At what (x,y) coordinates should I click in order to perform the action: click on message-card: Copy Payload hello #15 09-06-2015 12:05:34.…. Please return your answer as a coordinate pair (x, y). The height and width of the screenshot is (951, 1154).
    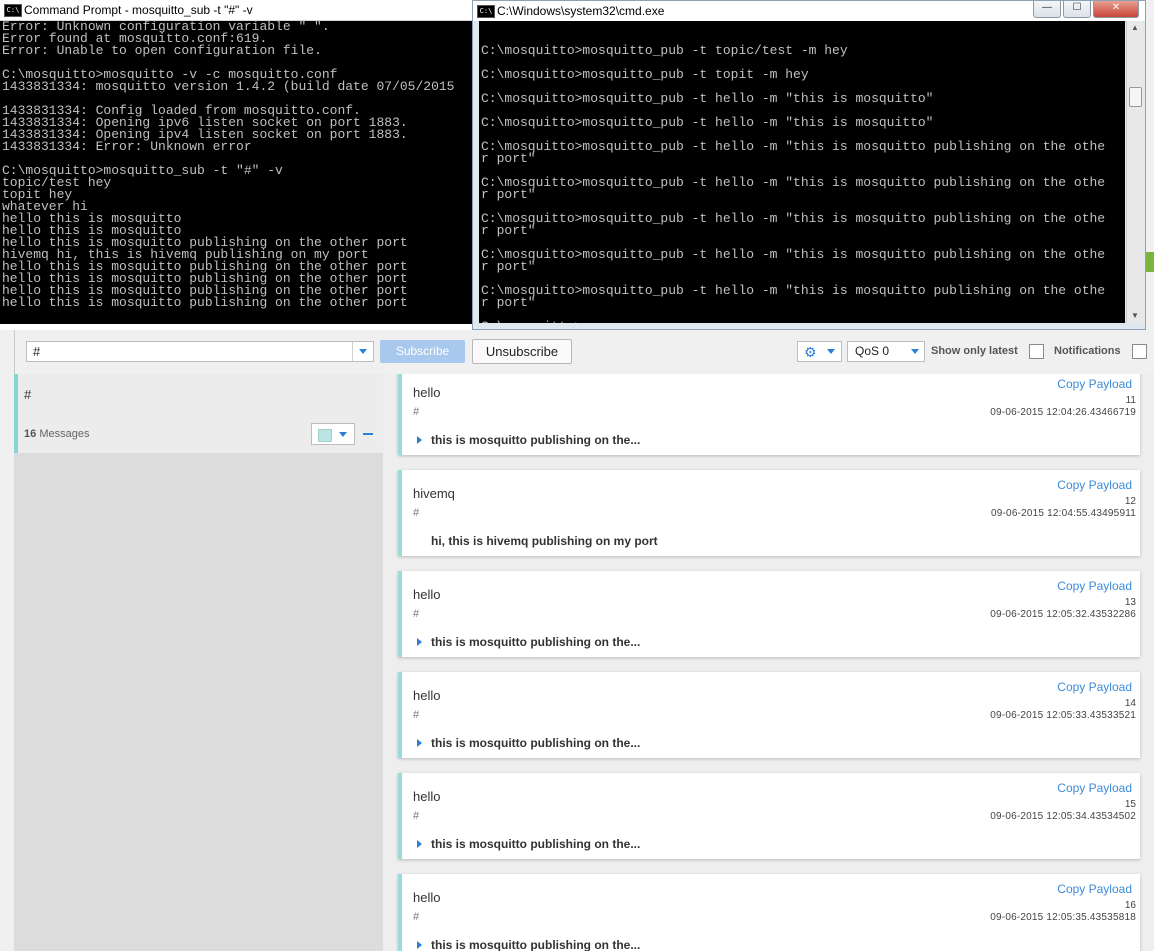
    Looking at the image, I should click on (769, 816).